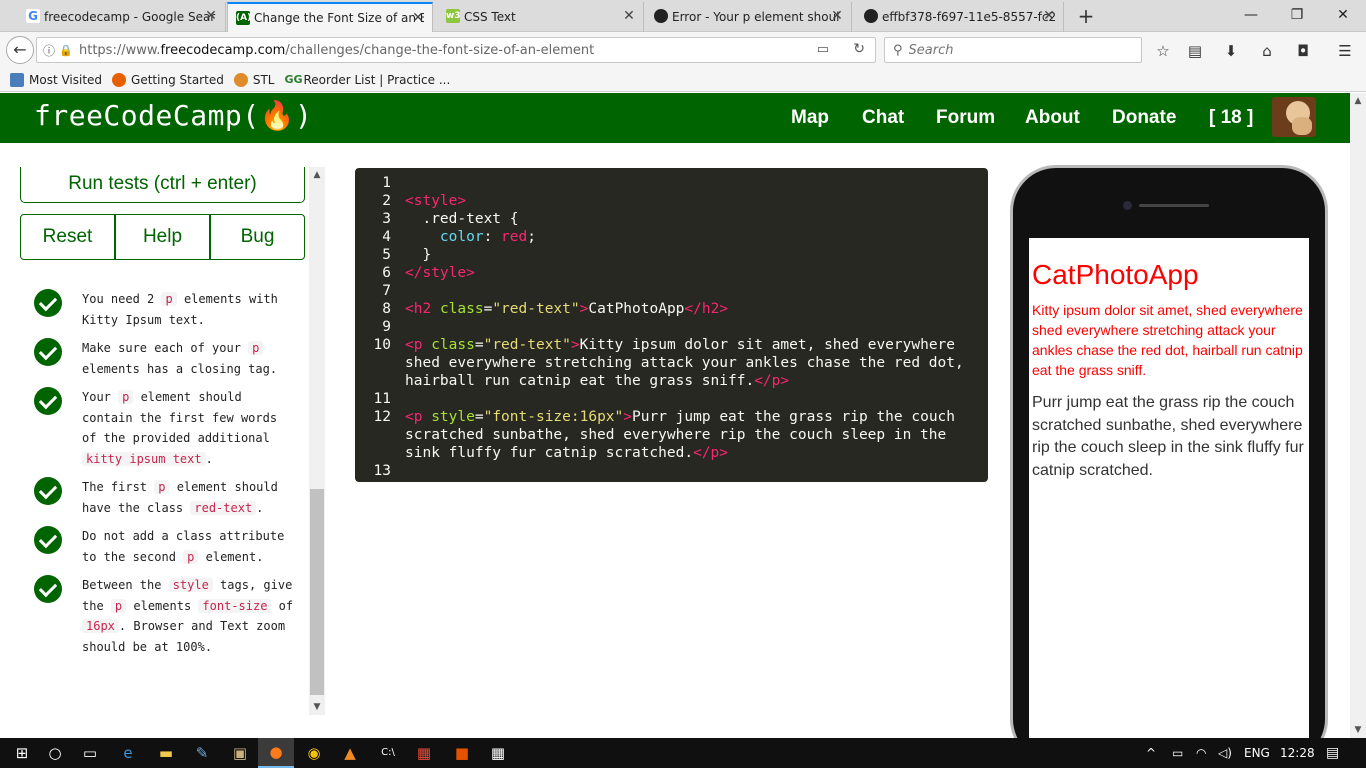  Describe the element at coordinates (462, 753) in the screenshot. I see `hackerrank-icon: ■` at that location.